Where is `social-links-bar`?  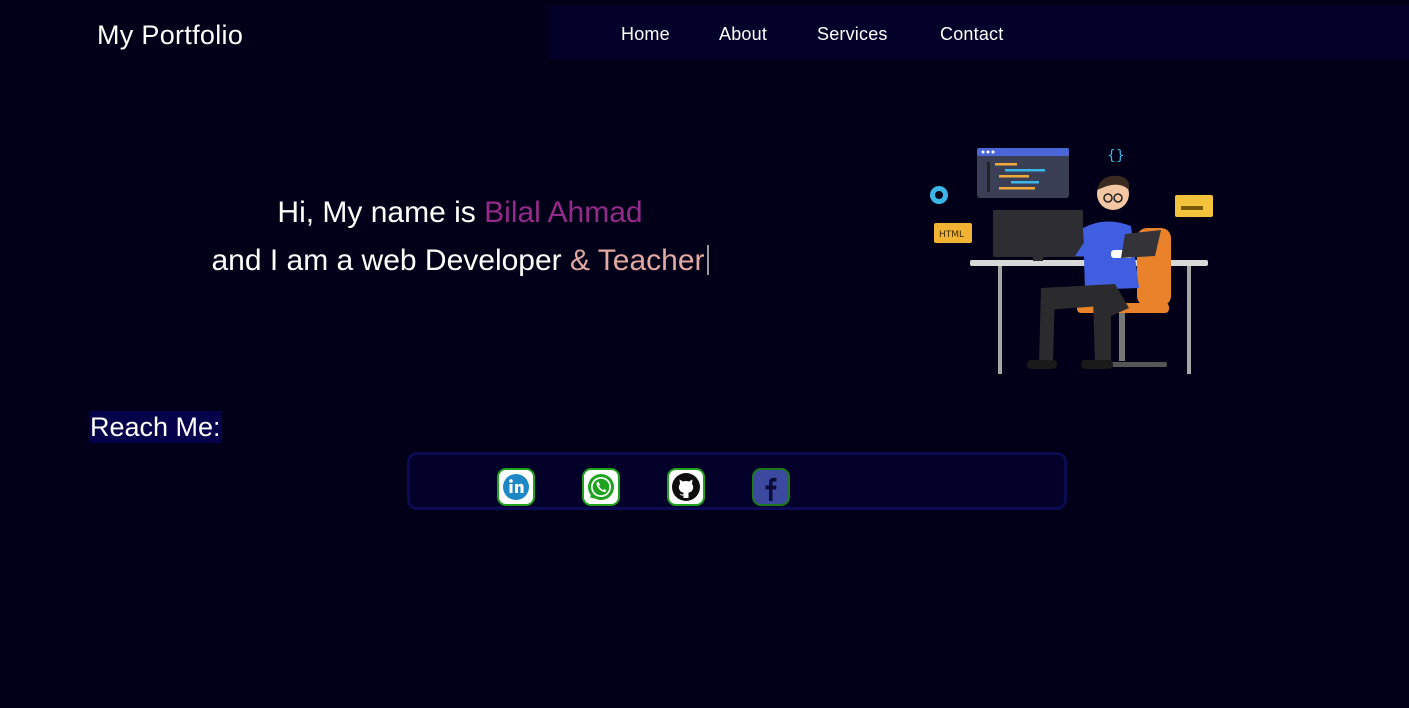
social-links-bar is located at coordinates (737, 481).